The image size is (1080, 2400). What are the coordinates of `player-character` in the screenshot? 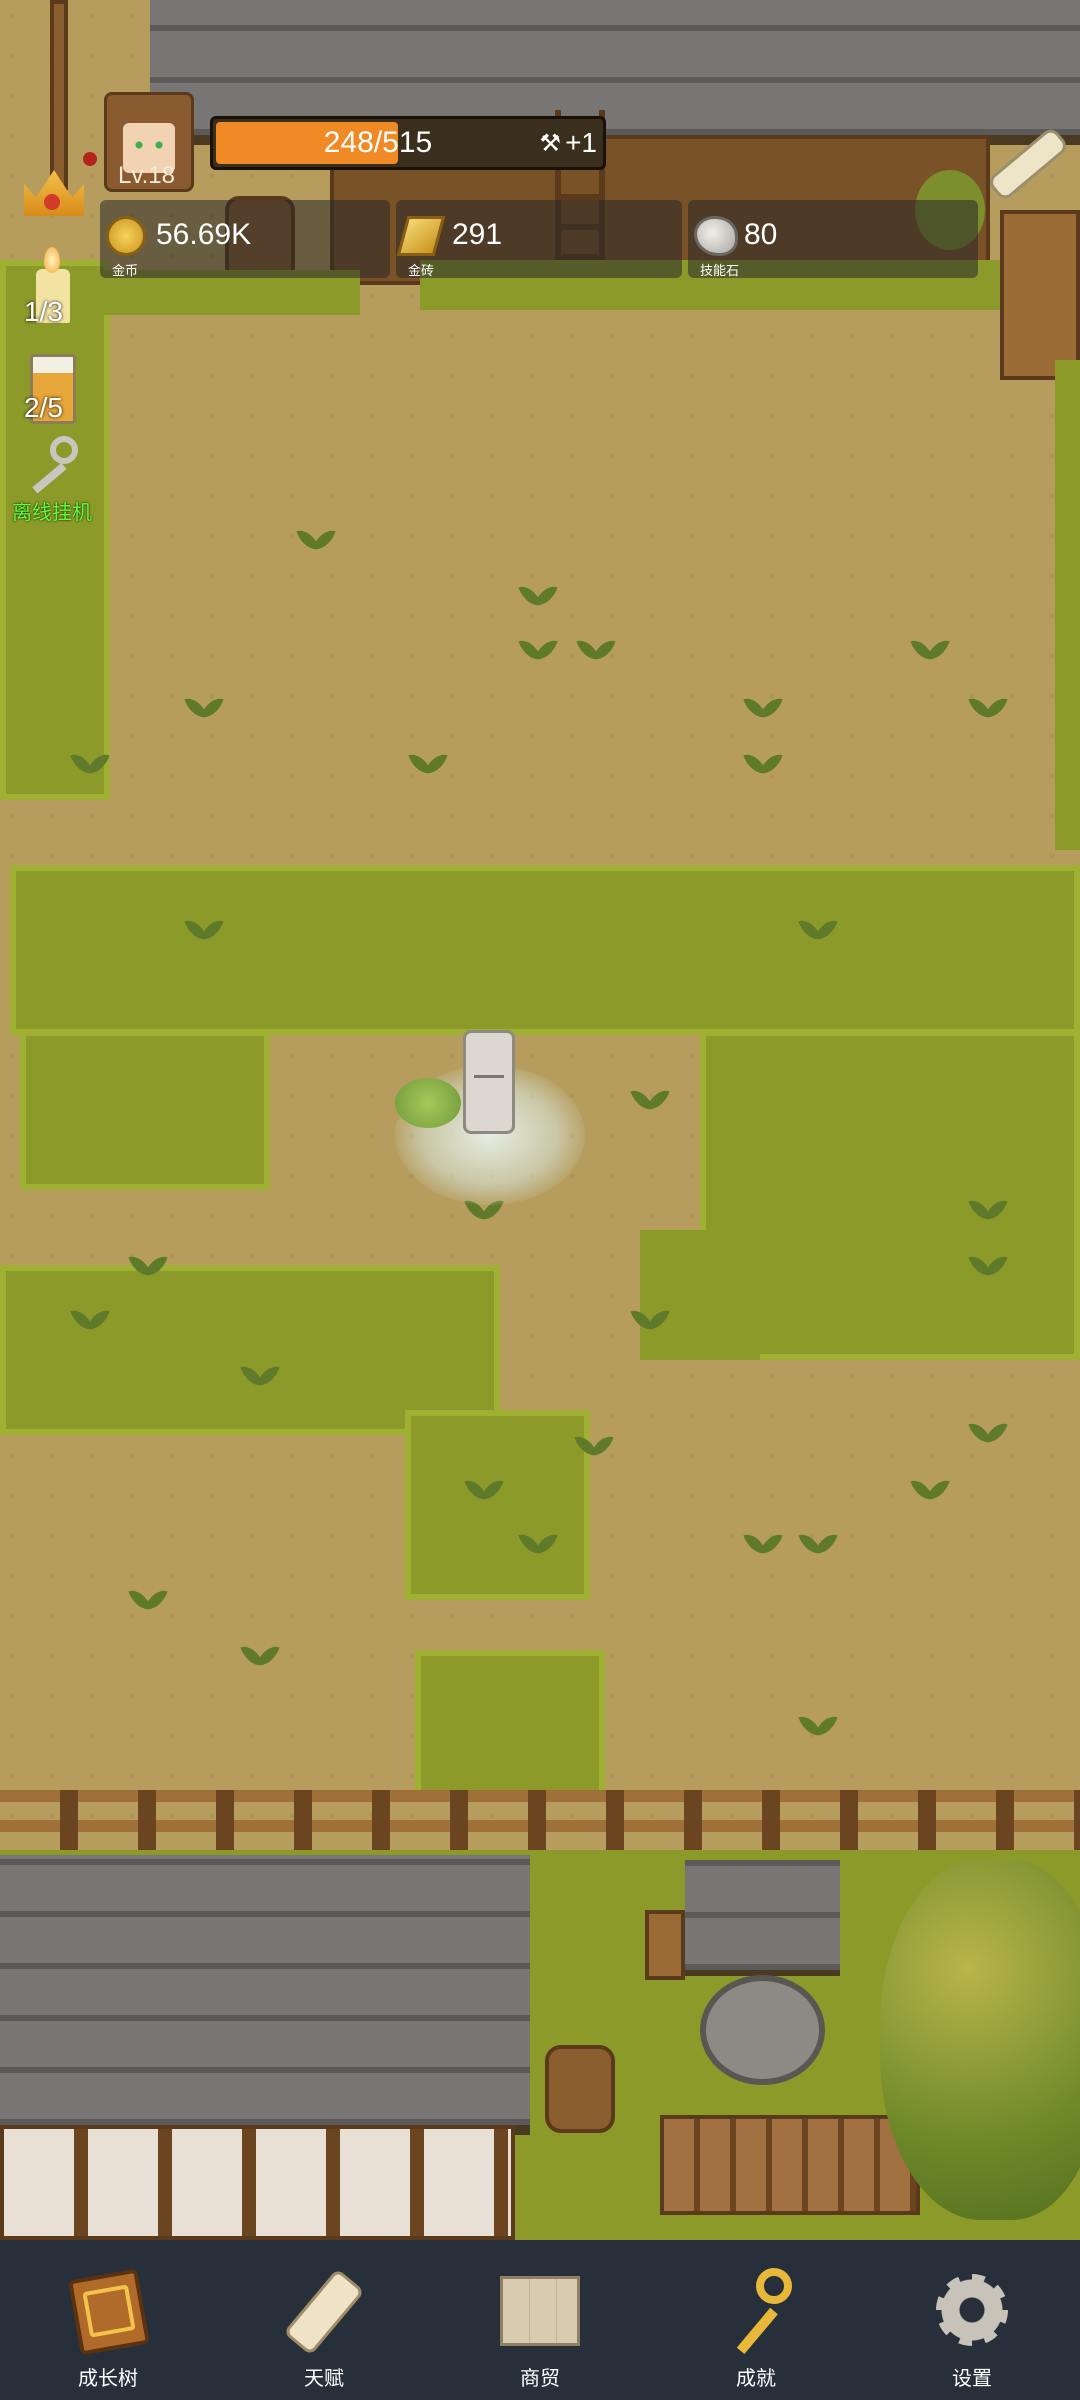 It's located at (489, 1082).